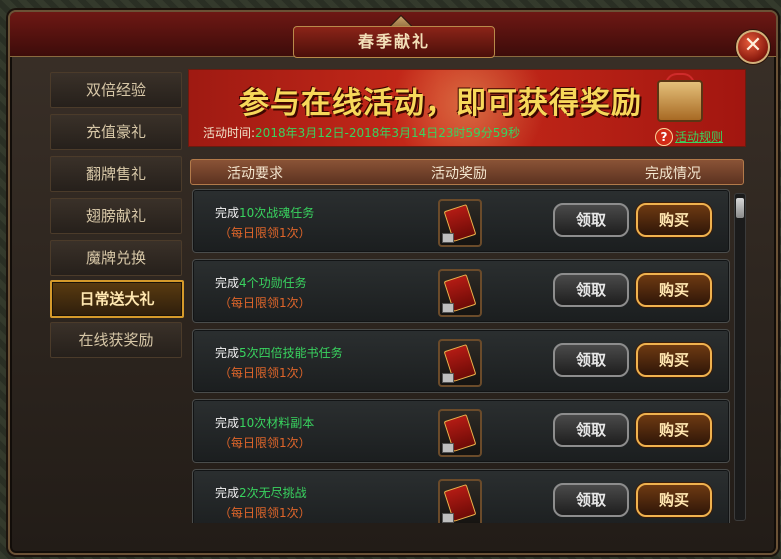  I want to click on task-text: 完成2次无尽挑战, so click(261, 492).